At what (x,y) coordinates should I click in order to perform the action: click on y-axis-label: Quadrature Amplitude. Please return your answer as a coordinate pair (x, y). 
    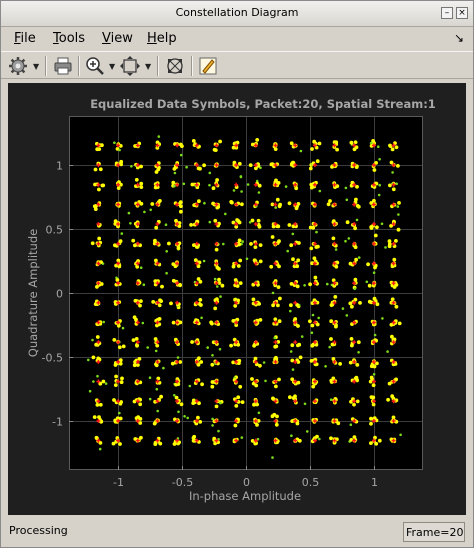
    Looking at the image, I should click on (33, 293).